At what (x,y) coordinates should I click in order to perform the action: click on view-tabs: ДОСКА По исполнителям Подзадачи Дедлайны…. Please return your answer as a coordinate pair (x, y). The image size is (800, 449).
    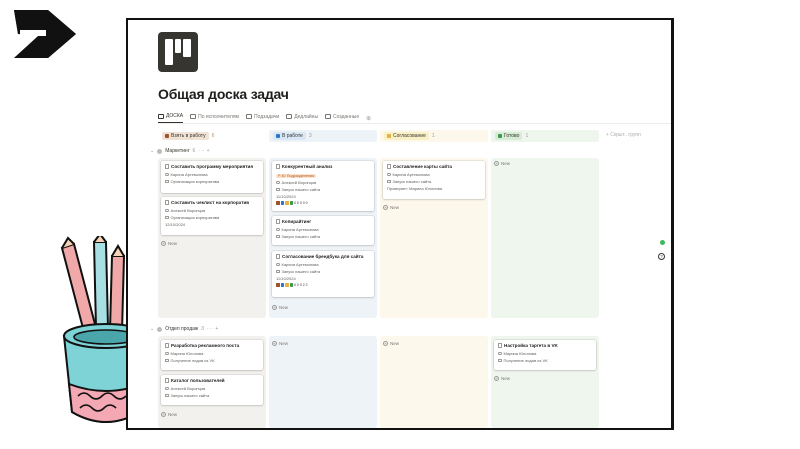
    Looking at the image, I should click on (264, 118).